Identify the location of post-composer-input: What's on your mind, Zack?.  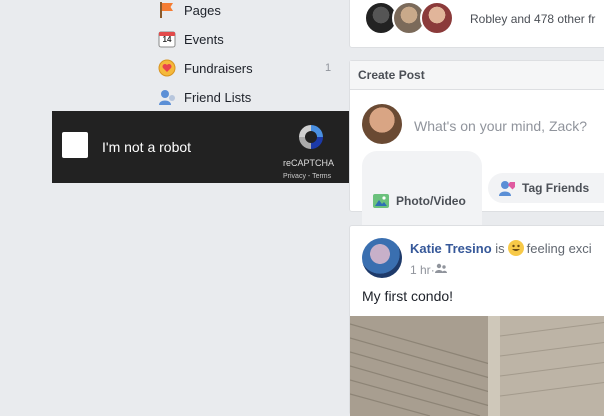
(500, 126).